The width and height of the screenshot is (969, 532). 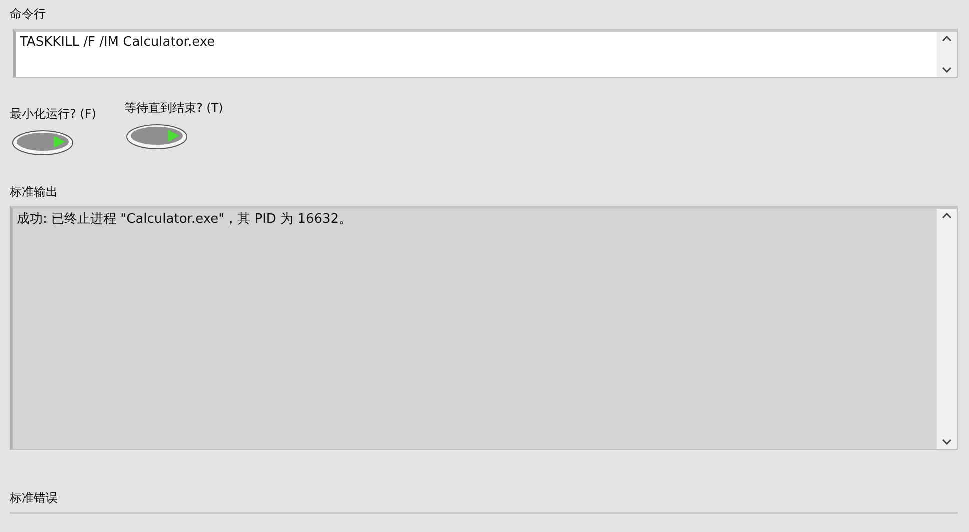 What do you see at coordinates (53, 114) in the screenshot?
I see `switch-label: 最小化运行? (F)` at bounding box center [53, 114].